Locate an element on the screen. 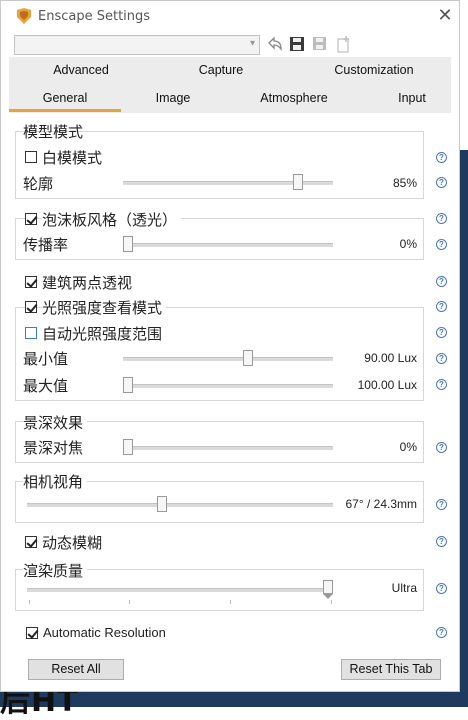 Image resolution: width=468 pixels, height=720 pixels. illuminance-label: 光照强度查看模式 is located at coordinates (104, 307).